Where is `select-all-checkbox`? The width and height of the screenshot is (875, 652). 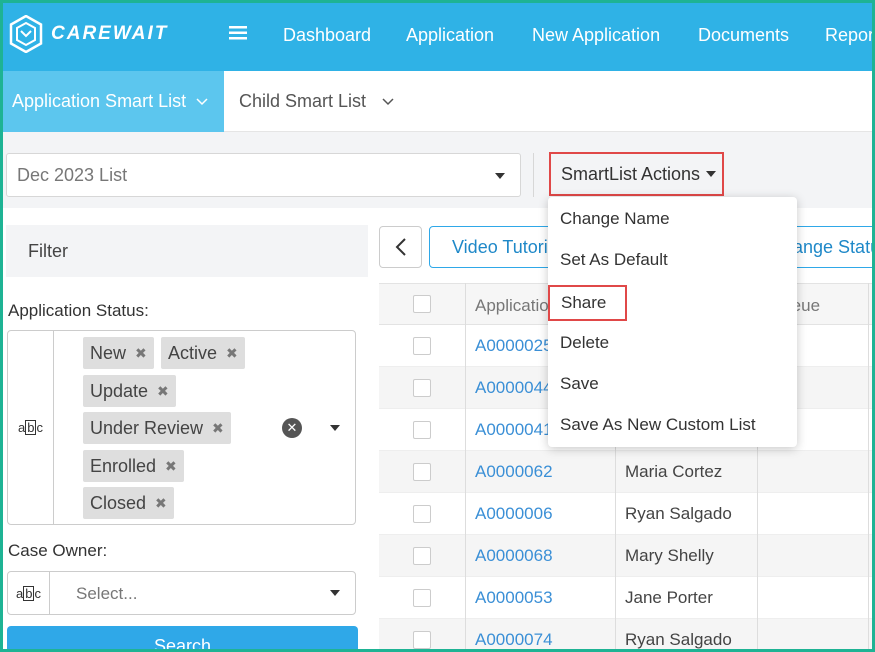
select-all-checkbox is located at coordinates (422, 304).